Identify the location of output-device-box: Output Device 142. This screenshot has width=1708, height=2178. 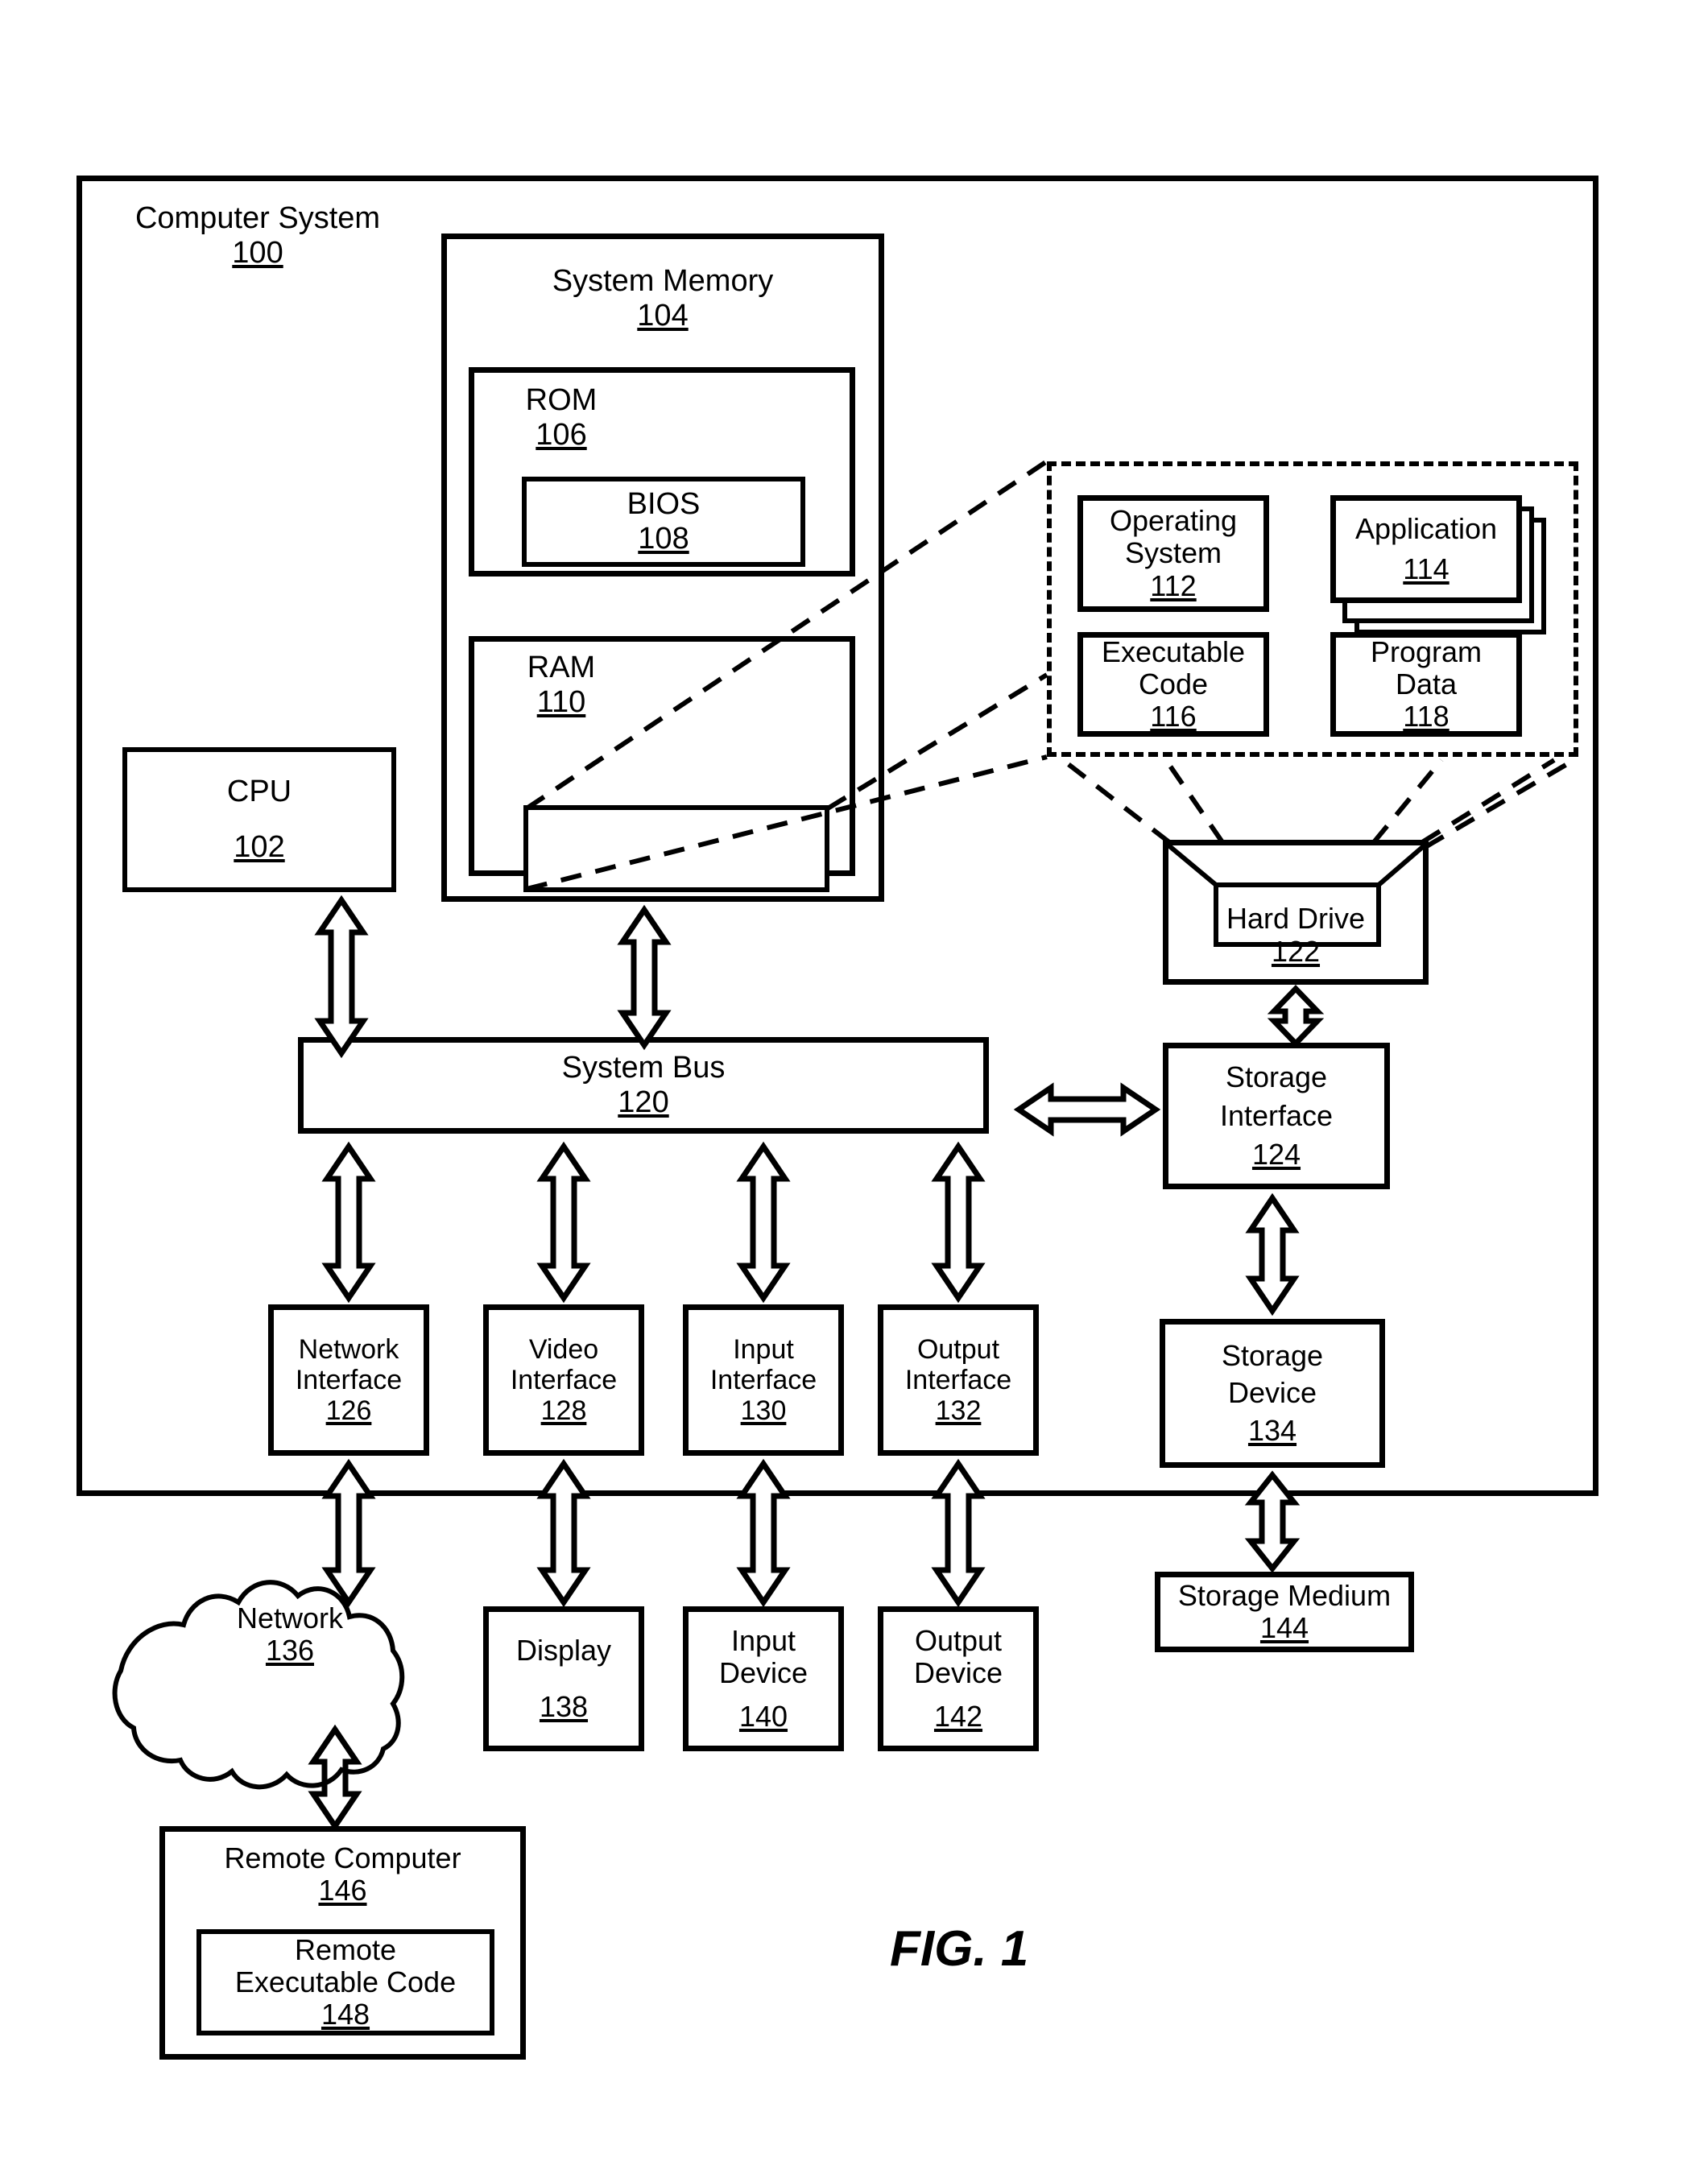
(959, 1679).